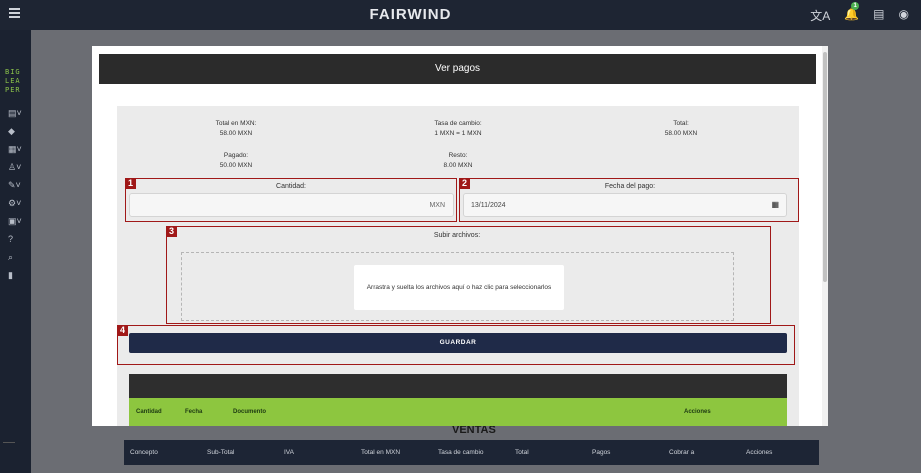  I want to click on book-icon: ▮, so click(16, 275).